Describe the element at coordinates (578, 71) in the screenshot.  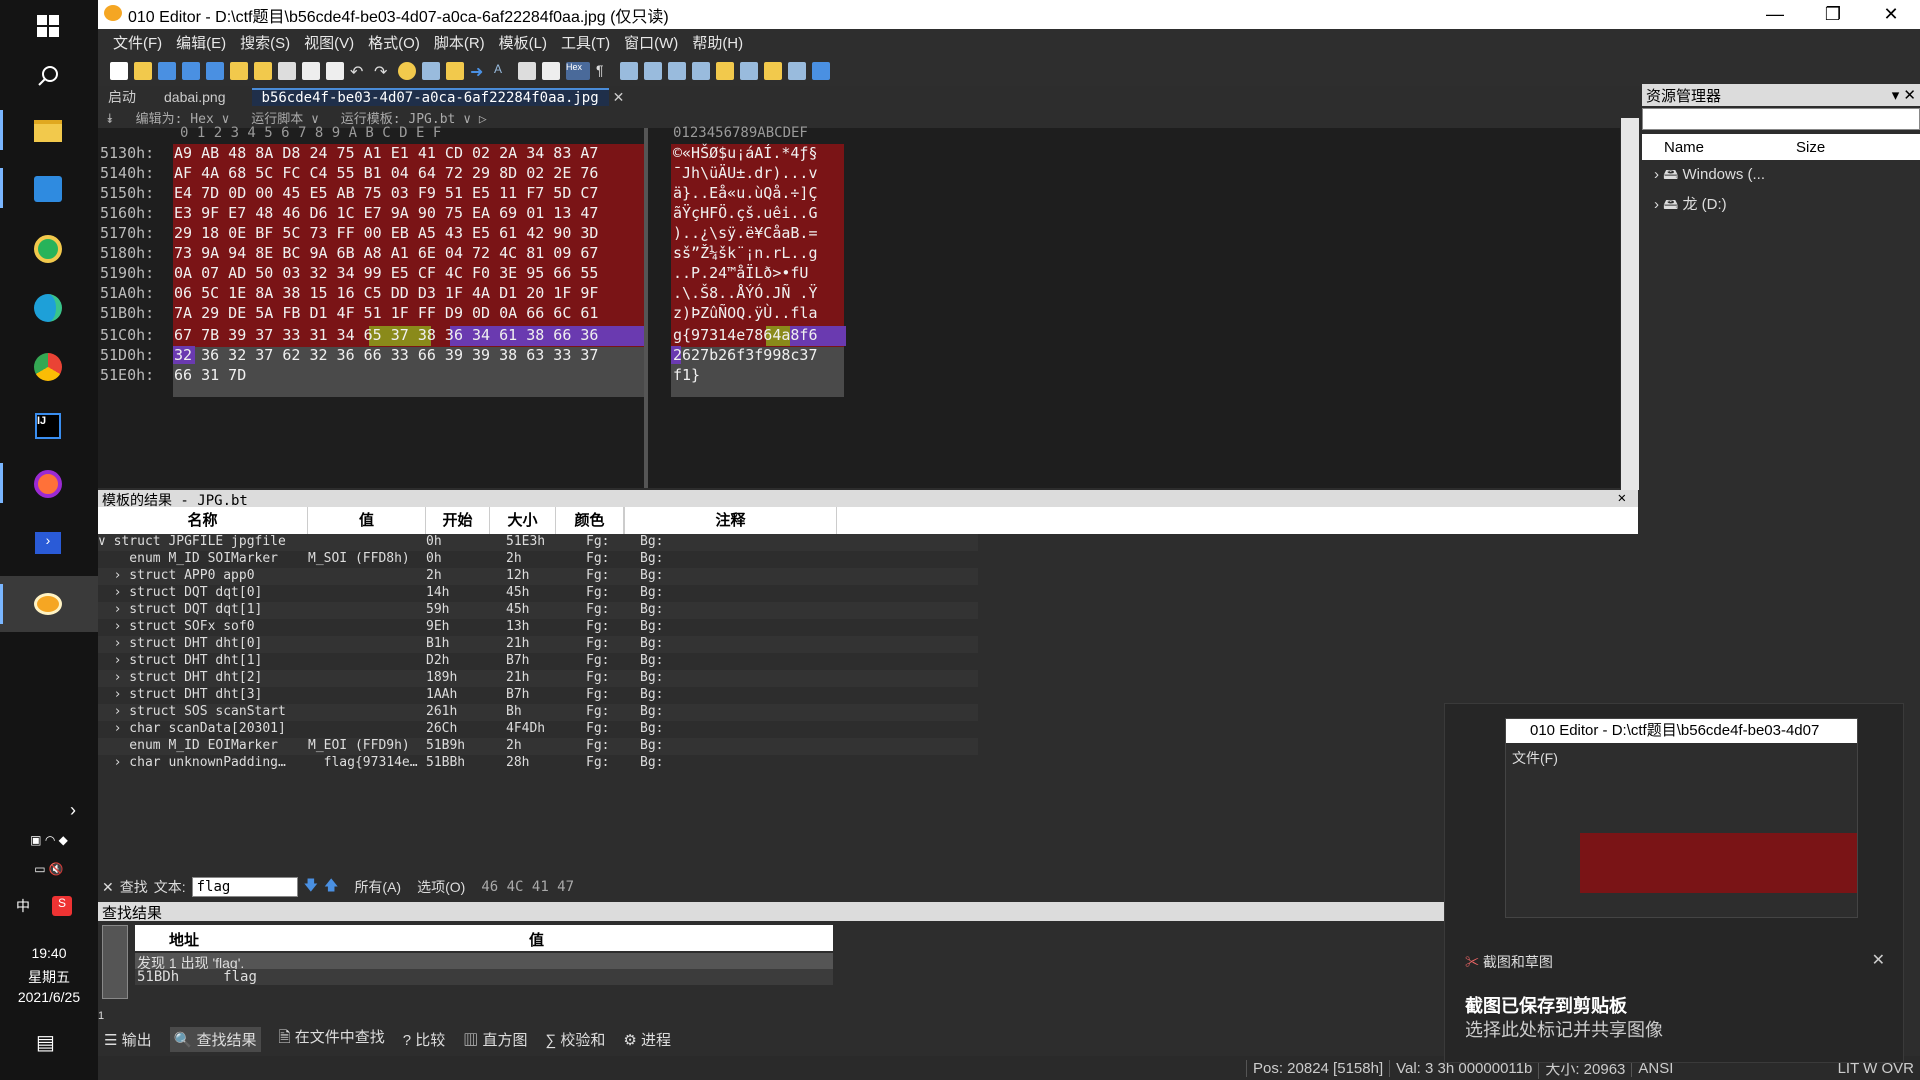
I see `hex-mode-icon: Hex` at that location.